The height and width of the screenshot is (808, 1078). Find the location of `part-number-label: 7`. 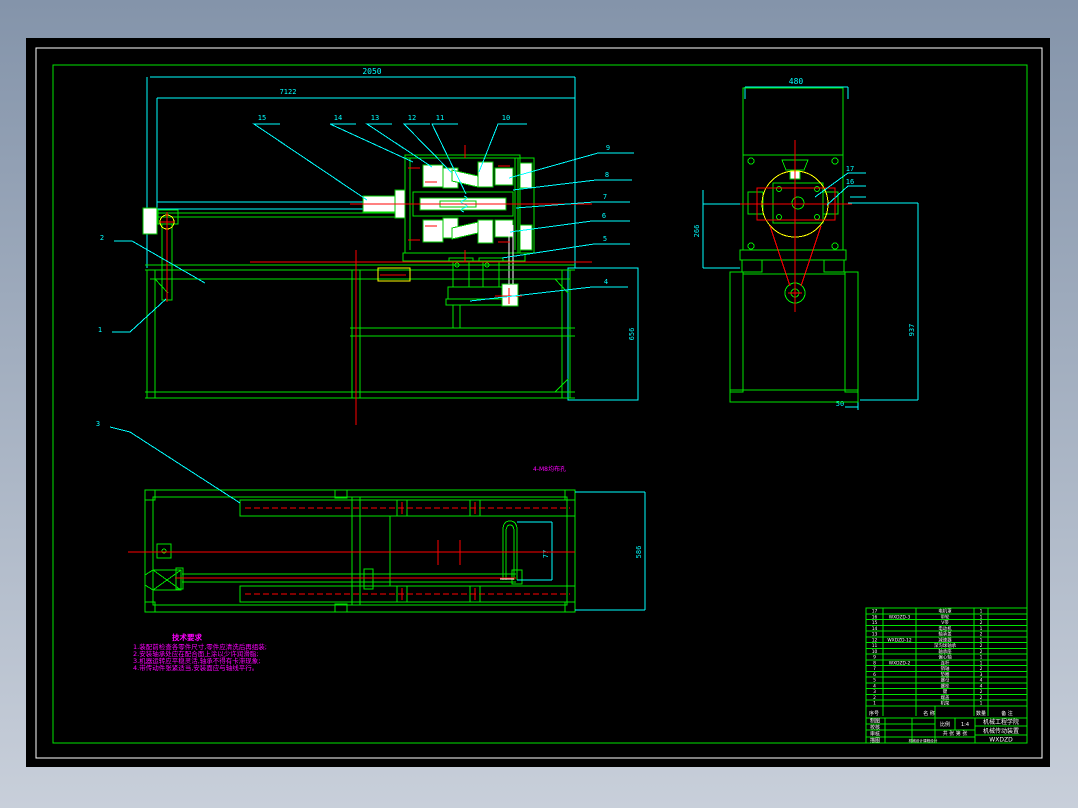

part-number-label: 7 is located at coordinates (605, 197).